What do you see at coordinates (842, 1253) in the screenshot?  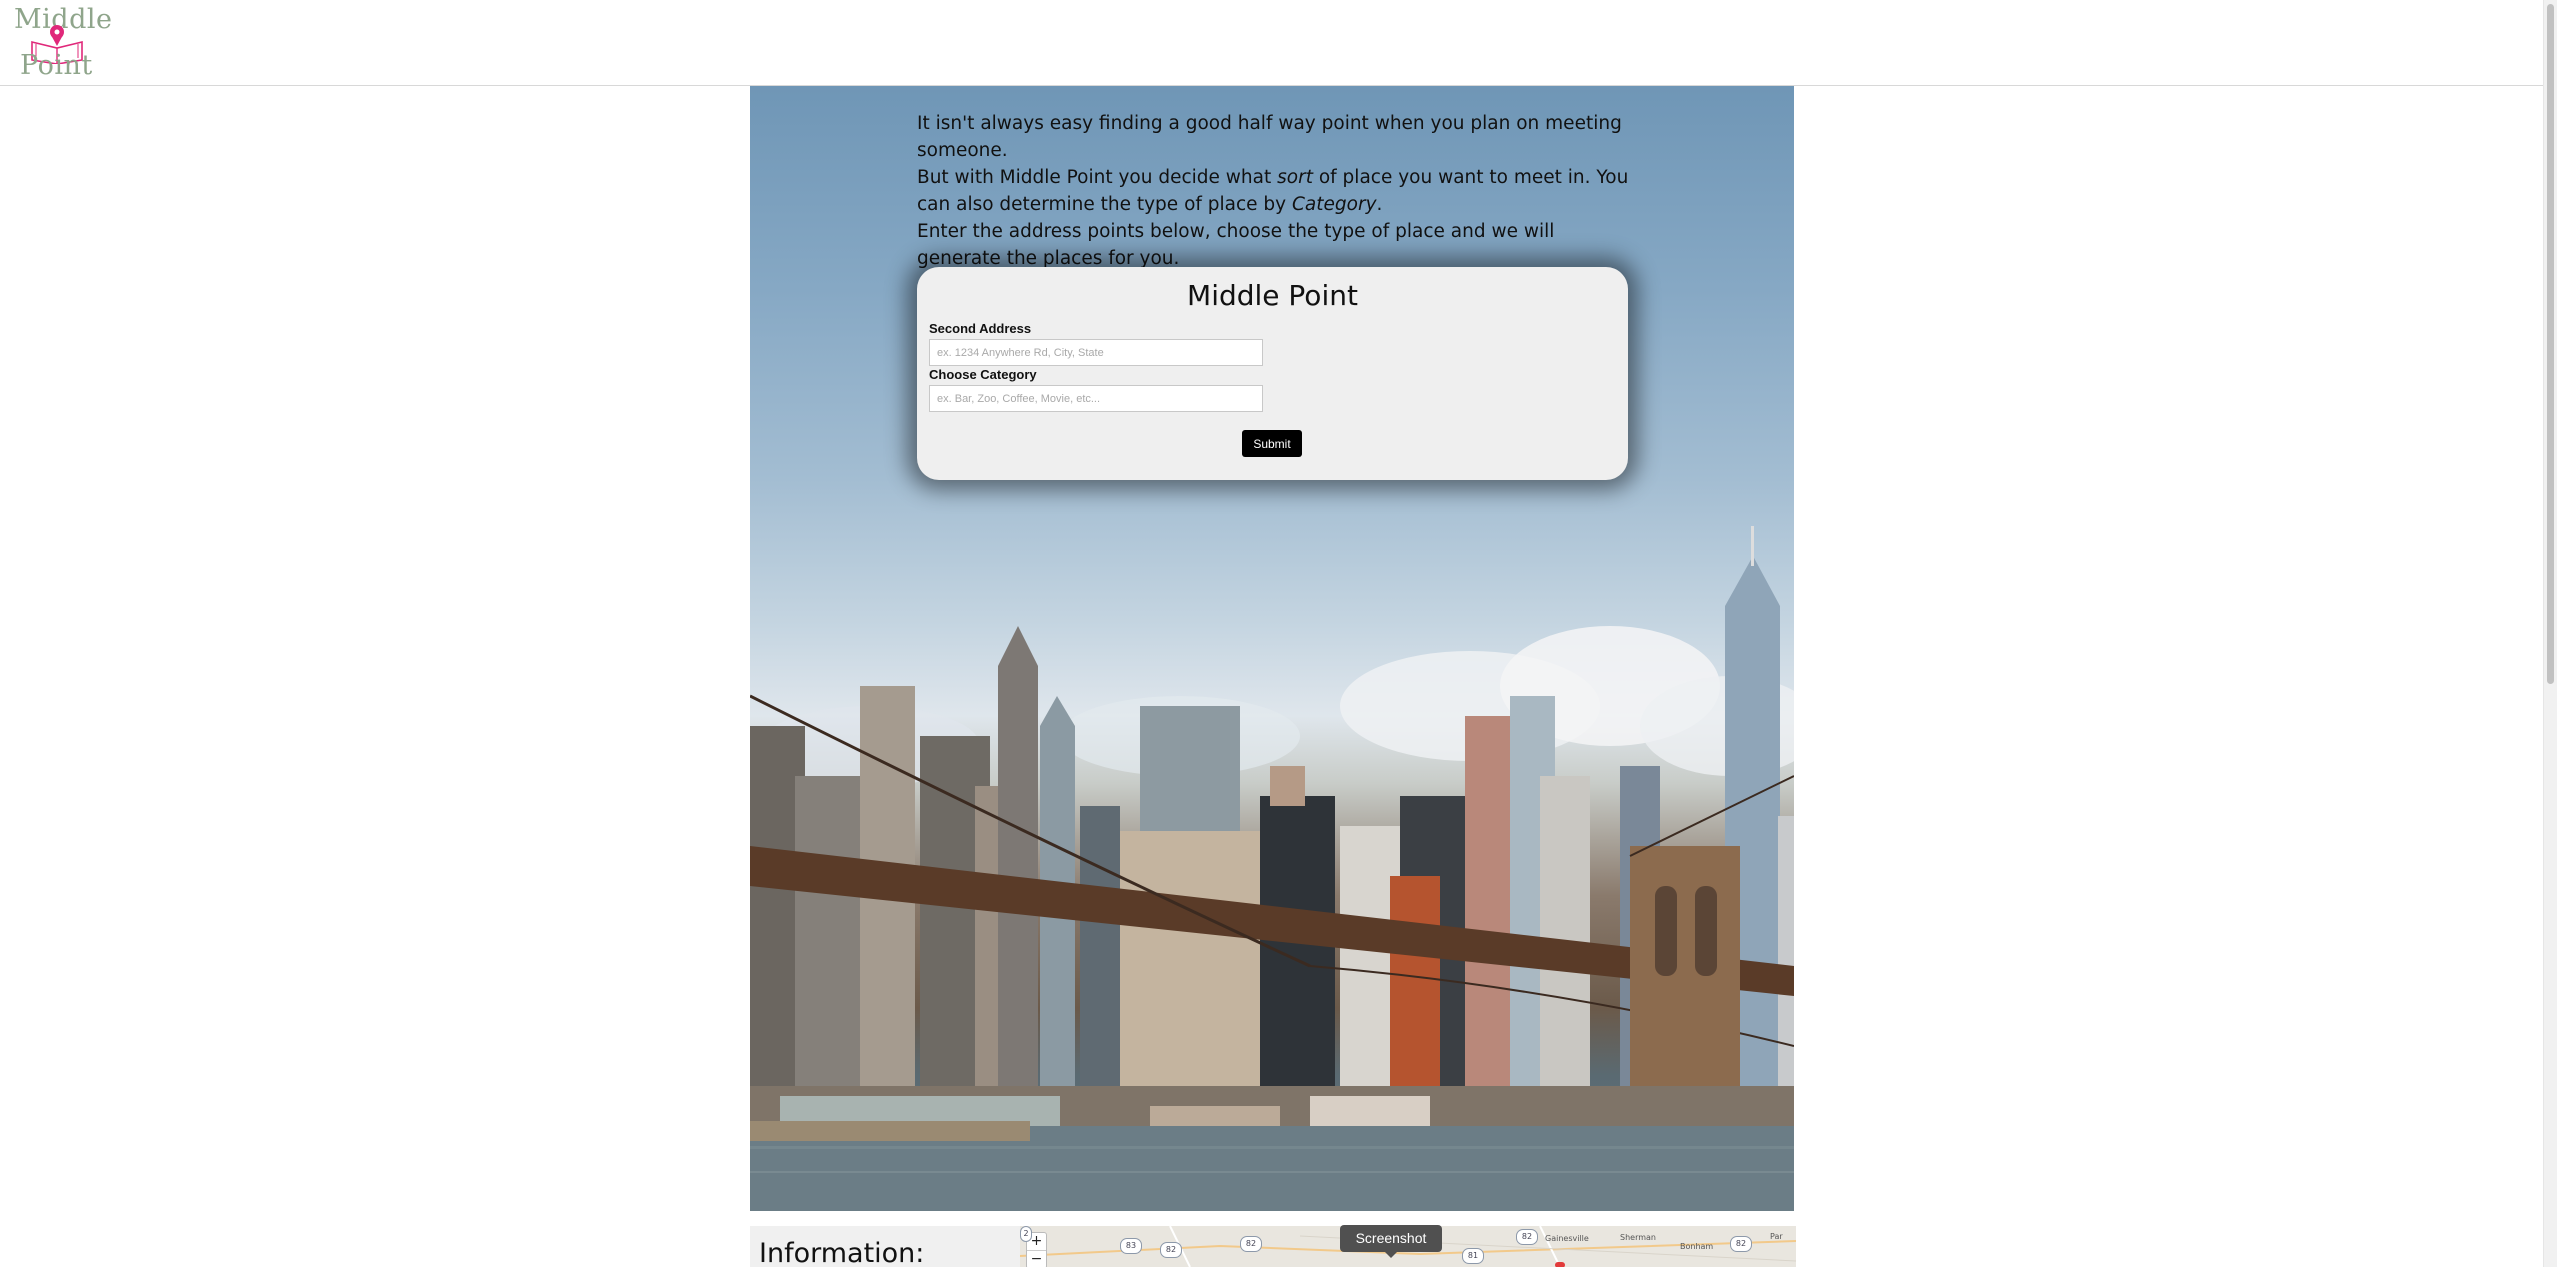 I see `information-title: Information:` at bounding box center [842, 1253].